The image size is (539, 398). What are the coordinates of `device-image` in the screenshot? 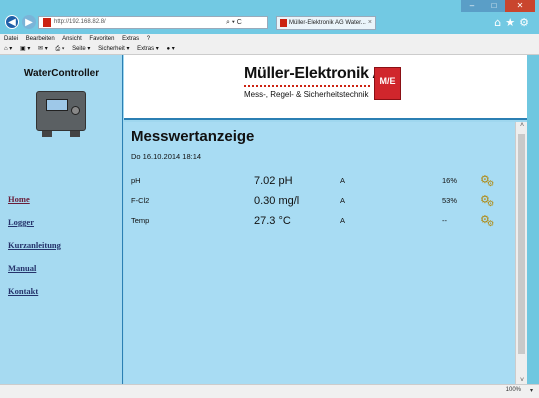 It's located at (61, 112).